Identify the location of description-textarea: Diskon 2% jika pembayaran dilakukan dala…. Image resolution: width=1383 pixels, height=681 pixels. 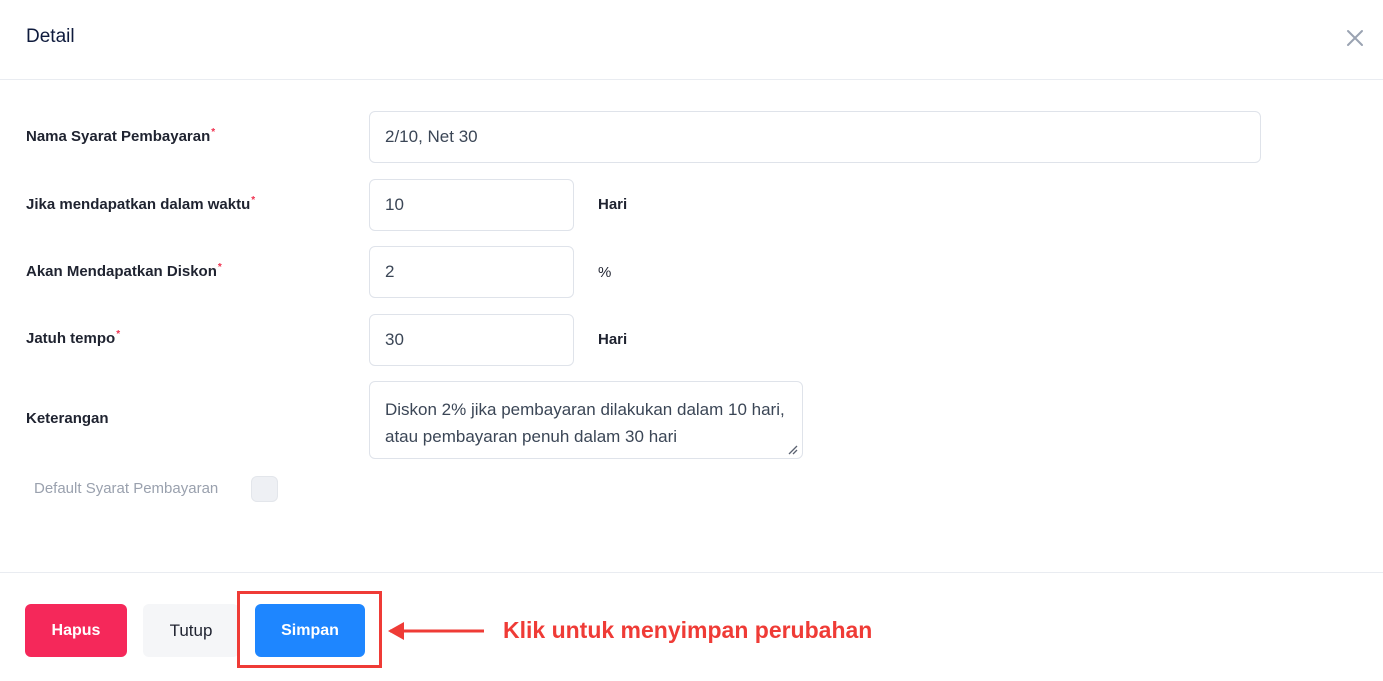
(586, 420).